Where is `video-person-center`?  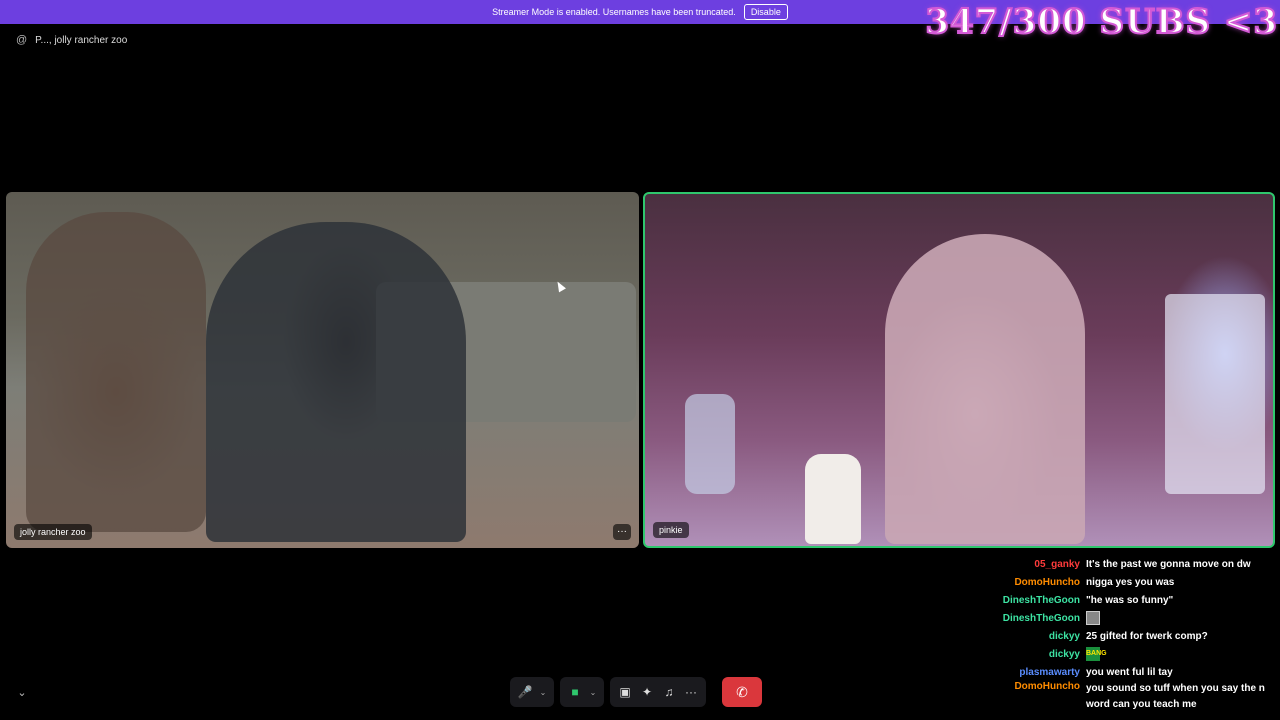
video-person-center is located at coordinates (336, 382).